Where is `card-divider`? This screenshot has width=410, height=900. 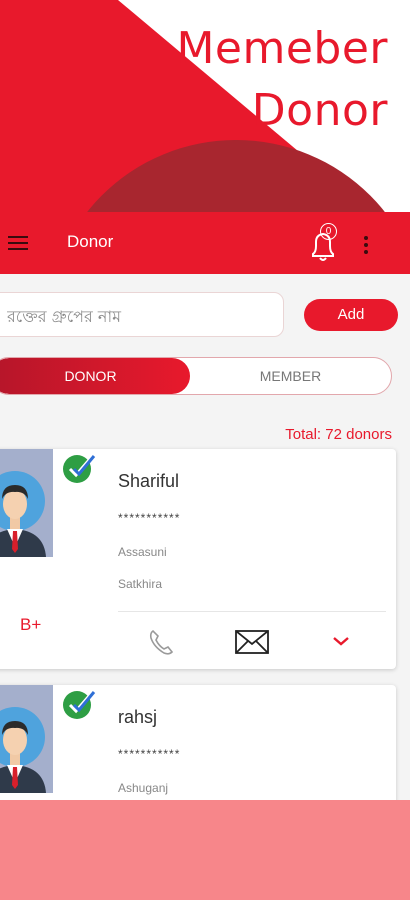 card-divider is located at coordinates (252, 611).